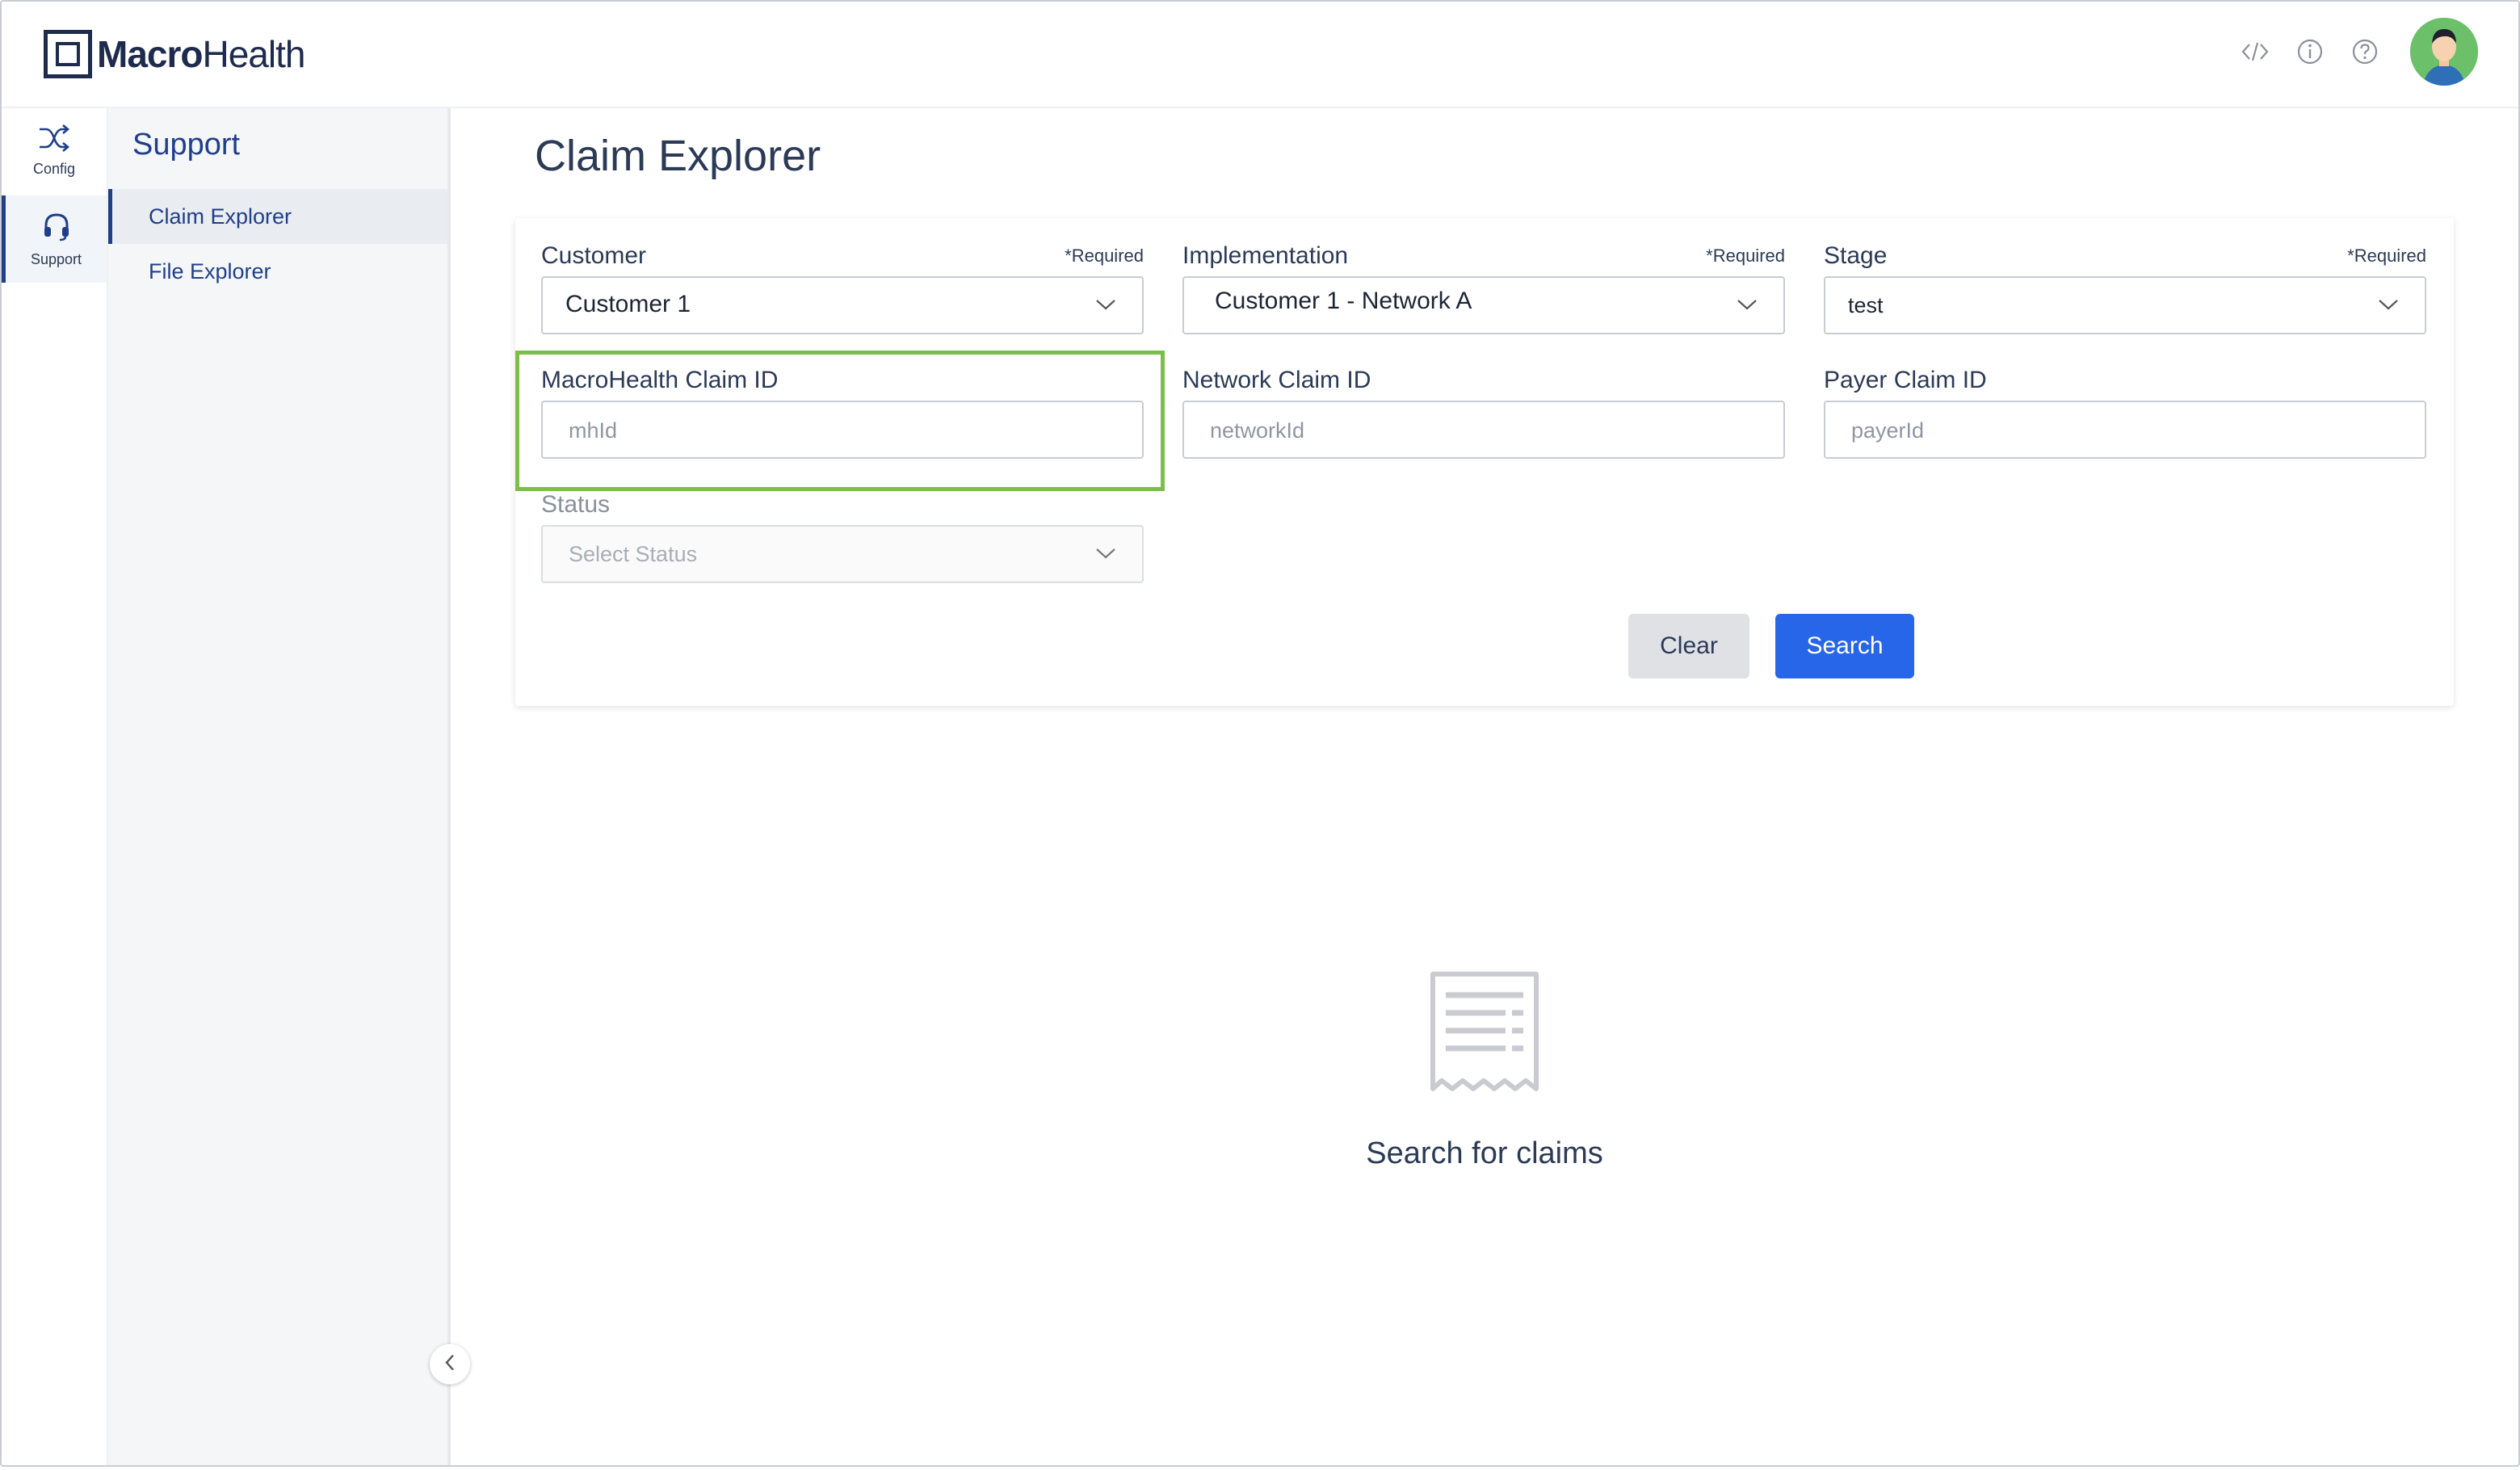 This screenshot has height=1470, width=2520. Describe the element at coordinates (842, 554) in the screenshot. I see `status-select: Select Status` at that location.